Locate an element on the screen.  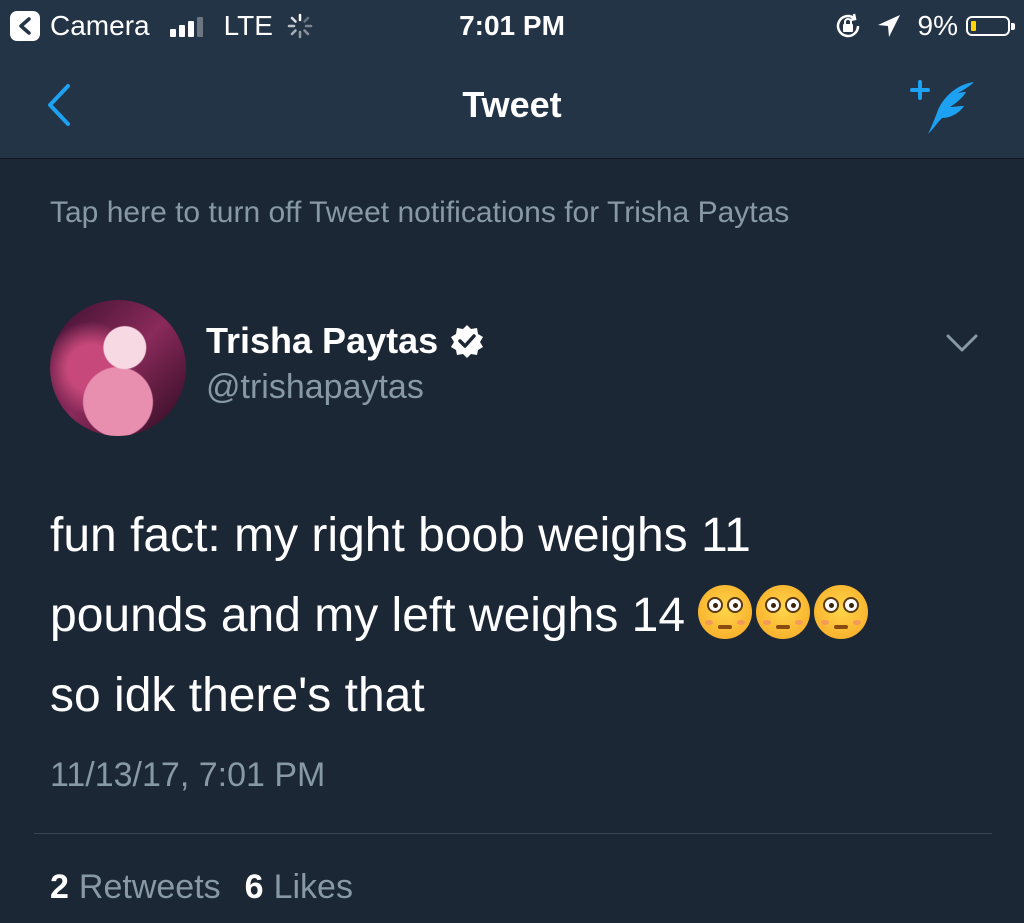
likes-label: Likes is located at coordinates (313, 887).